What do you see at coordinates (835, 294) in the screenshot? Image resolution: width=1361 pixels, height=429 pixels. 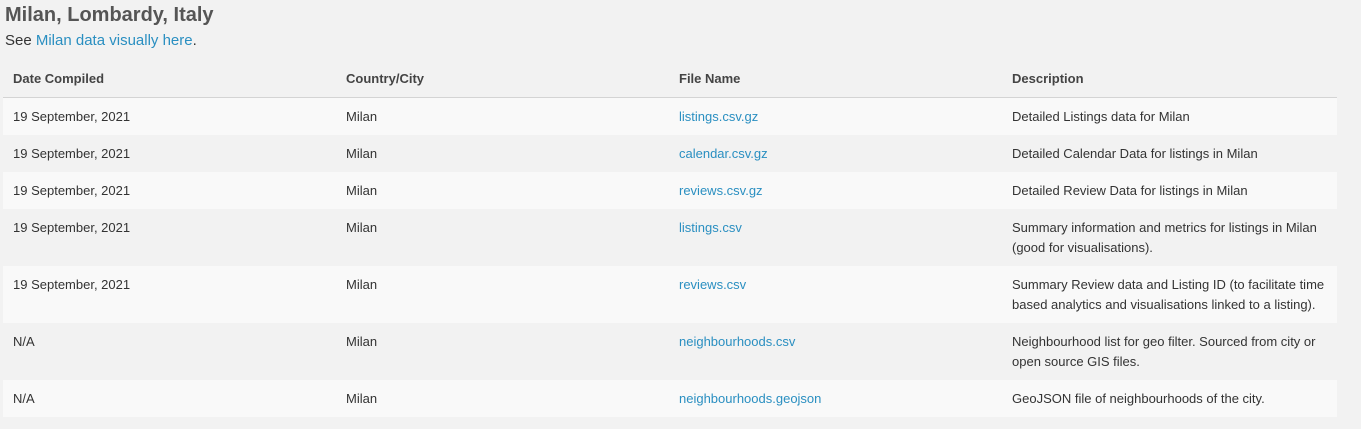 I see `cell-file: reviews.csv` at bounding box center [835, 294].